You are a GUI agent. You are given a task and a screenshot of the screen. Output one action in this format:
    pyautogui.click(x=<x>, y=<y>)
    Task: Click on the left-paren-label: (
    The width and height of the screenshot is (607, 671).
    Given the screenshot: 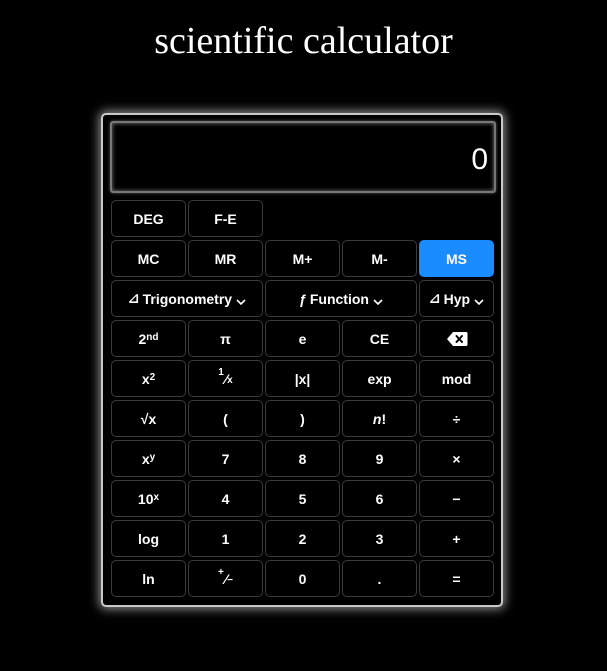 What is the action you would take?
    pyautogui.click(x=225, y=418)
    